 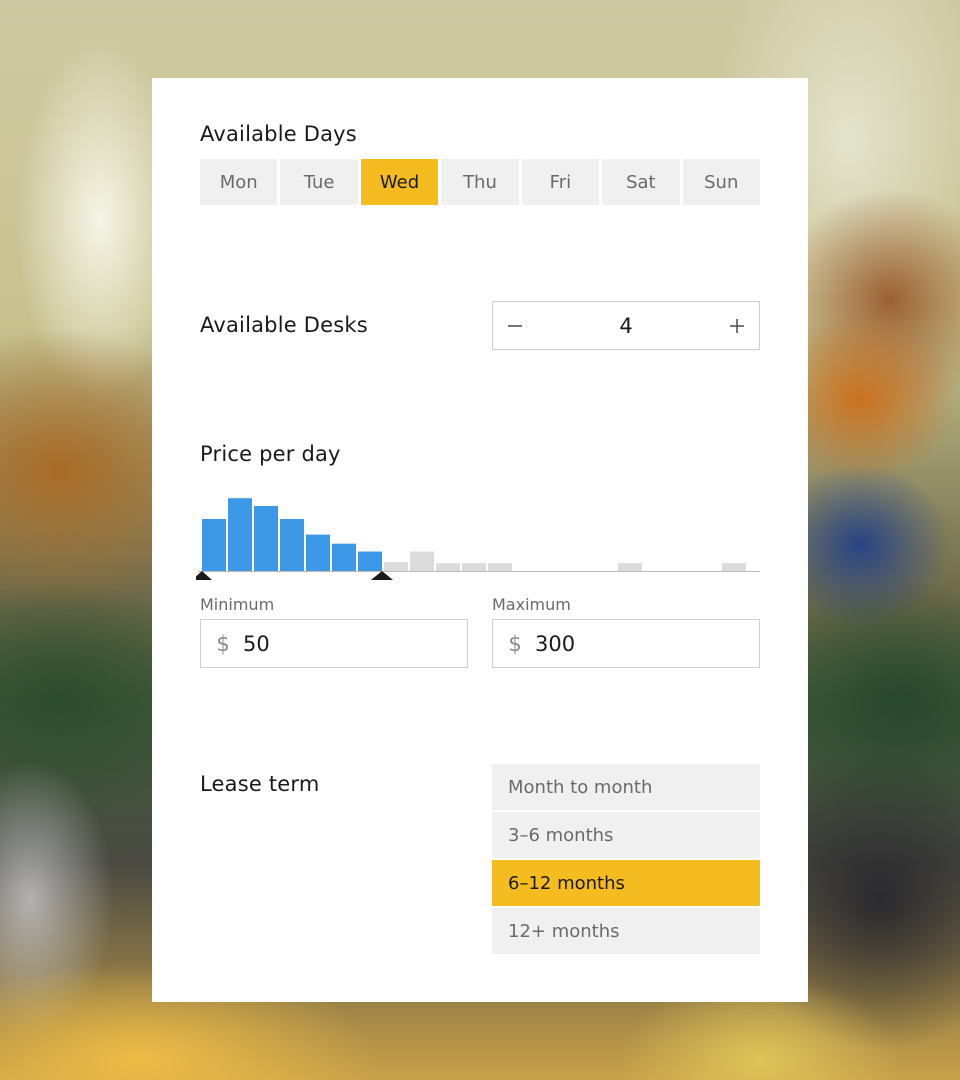 What do you see at coordinates (270, 454) in the screenshot?
I see `price-per-day-title: Price per day` at bounding box center [270, 454].